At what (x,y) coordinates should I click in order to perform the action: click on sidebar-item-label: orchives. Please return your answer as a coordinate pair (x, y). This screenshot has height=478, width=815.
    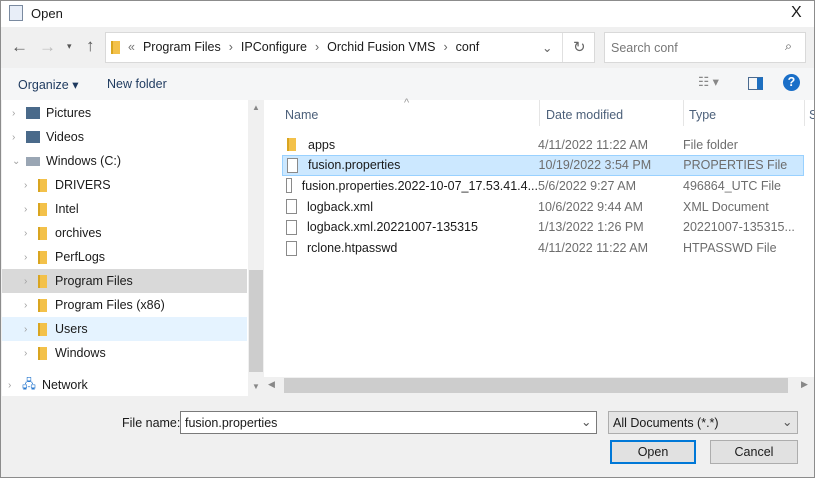
    Looking at the image, I should click on (78, 233).